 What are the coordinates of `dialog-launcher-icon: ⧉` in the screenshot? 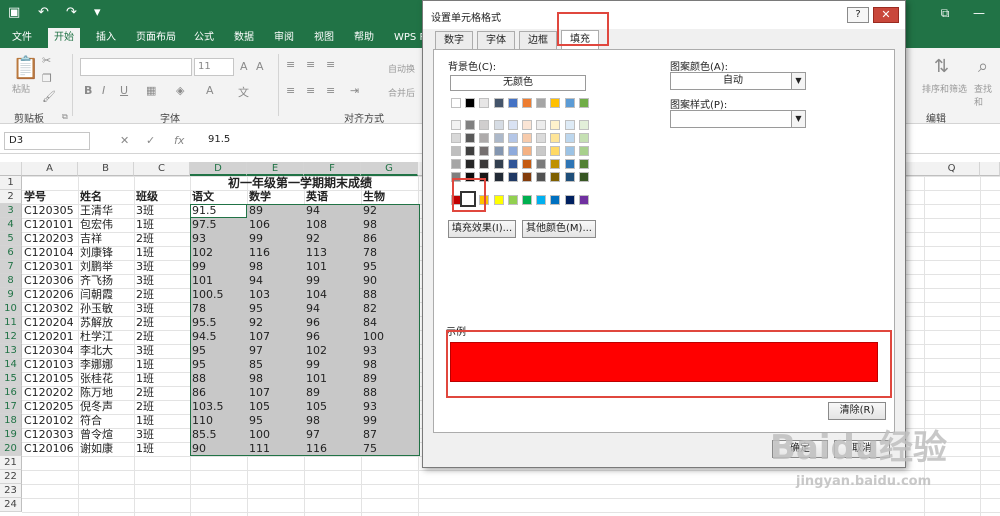 It's located at (65, 117).